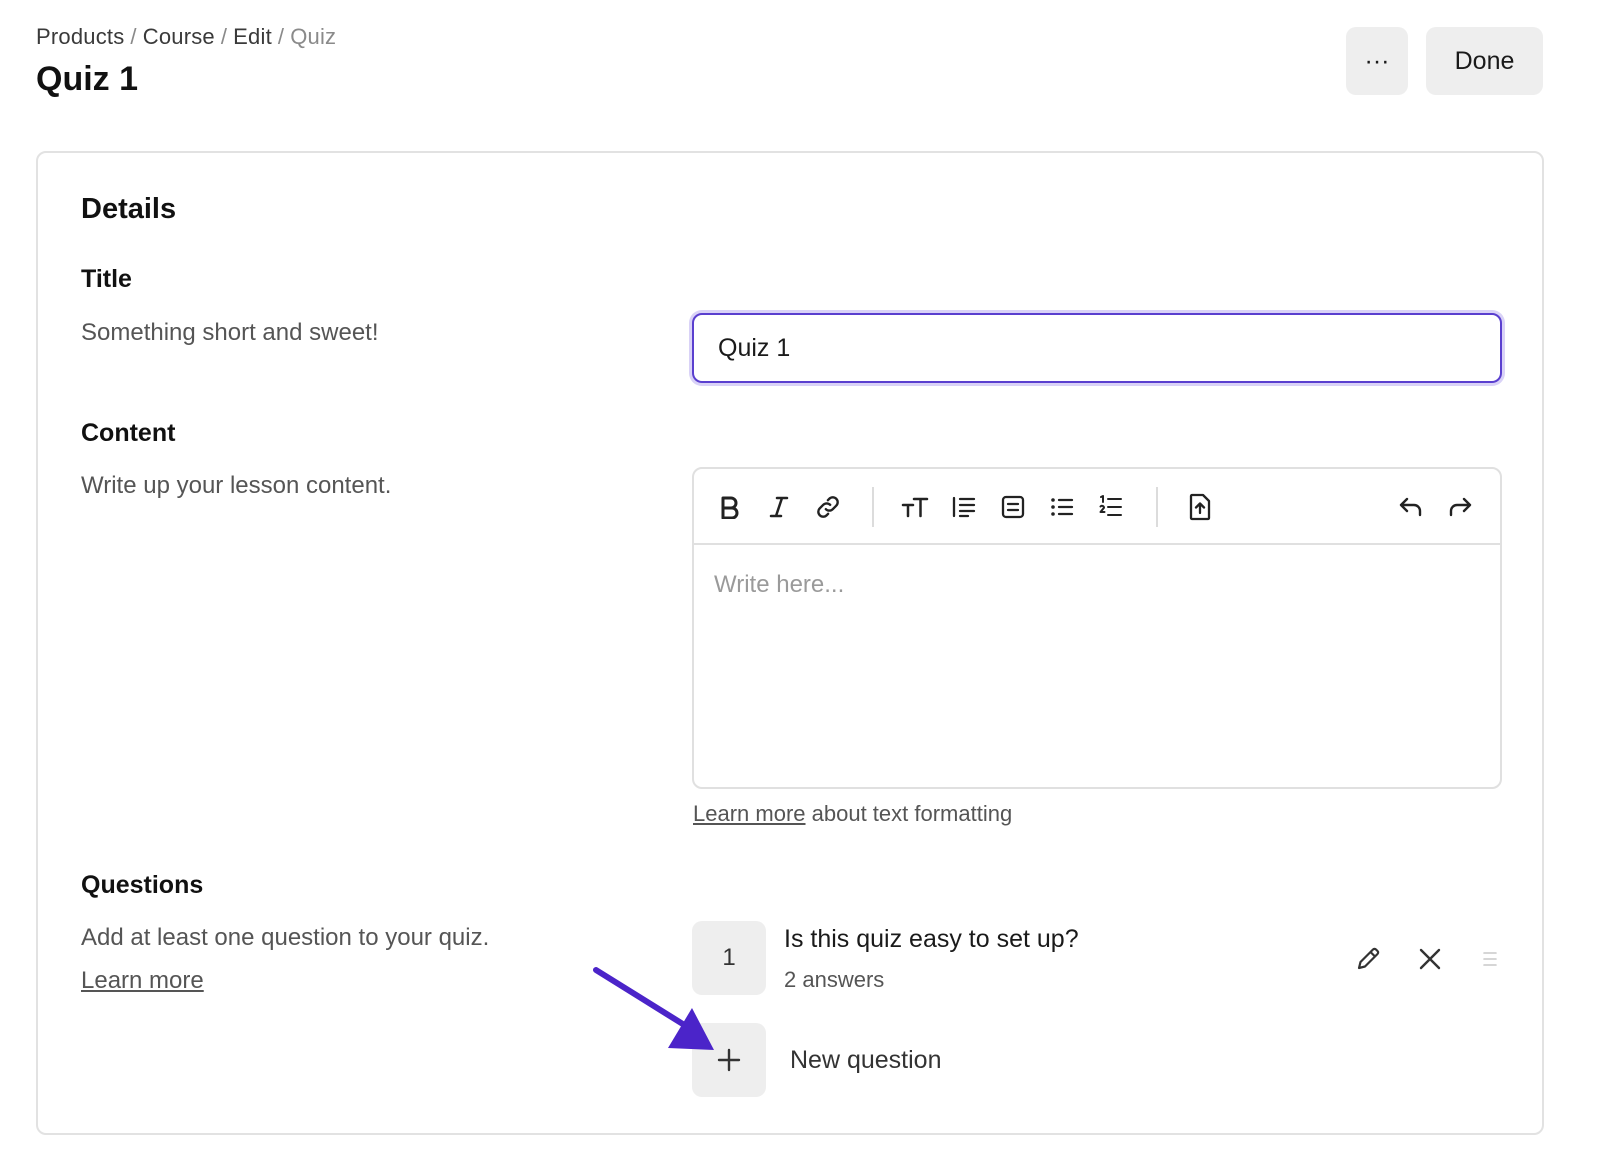  I want to click on header-actions: ··· Done, so click(1444, 61).